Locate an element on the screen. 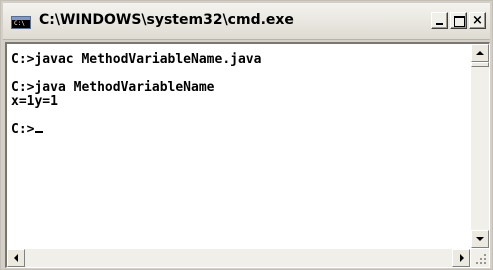 The height and width of the screenshot is (270, 493). arrow-down-icon is located at coordinates (480, 239).